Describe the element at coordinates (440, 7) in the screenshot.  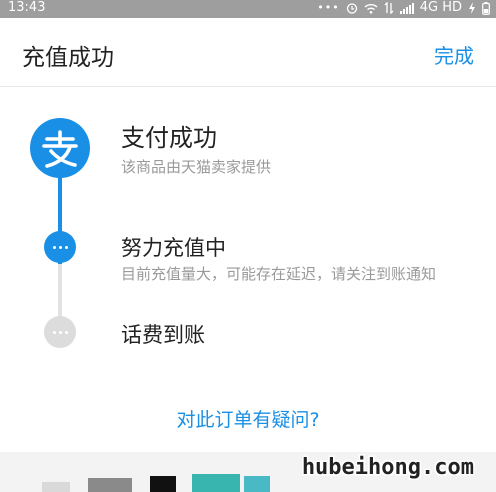
I see `network-type: 4G HD` at that location.